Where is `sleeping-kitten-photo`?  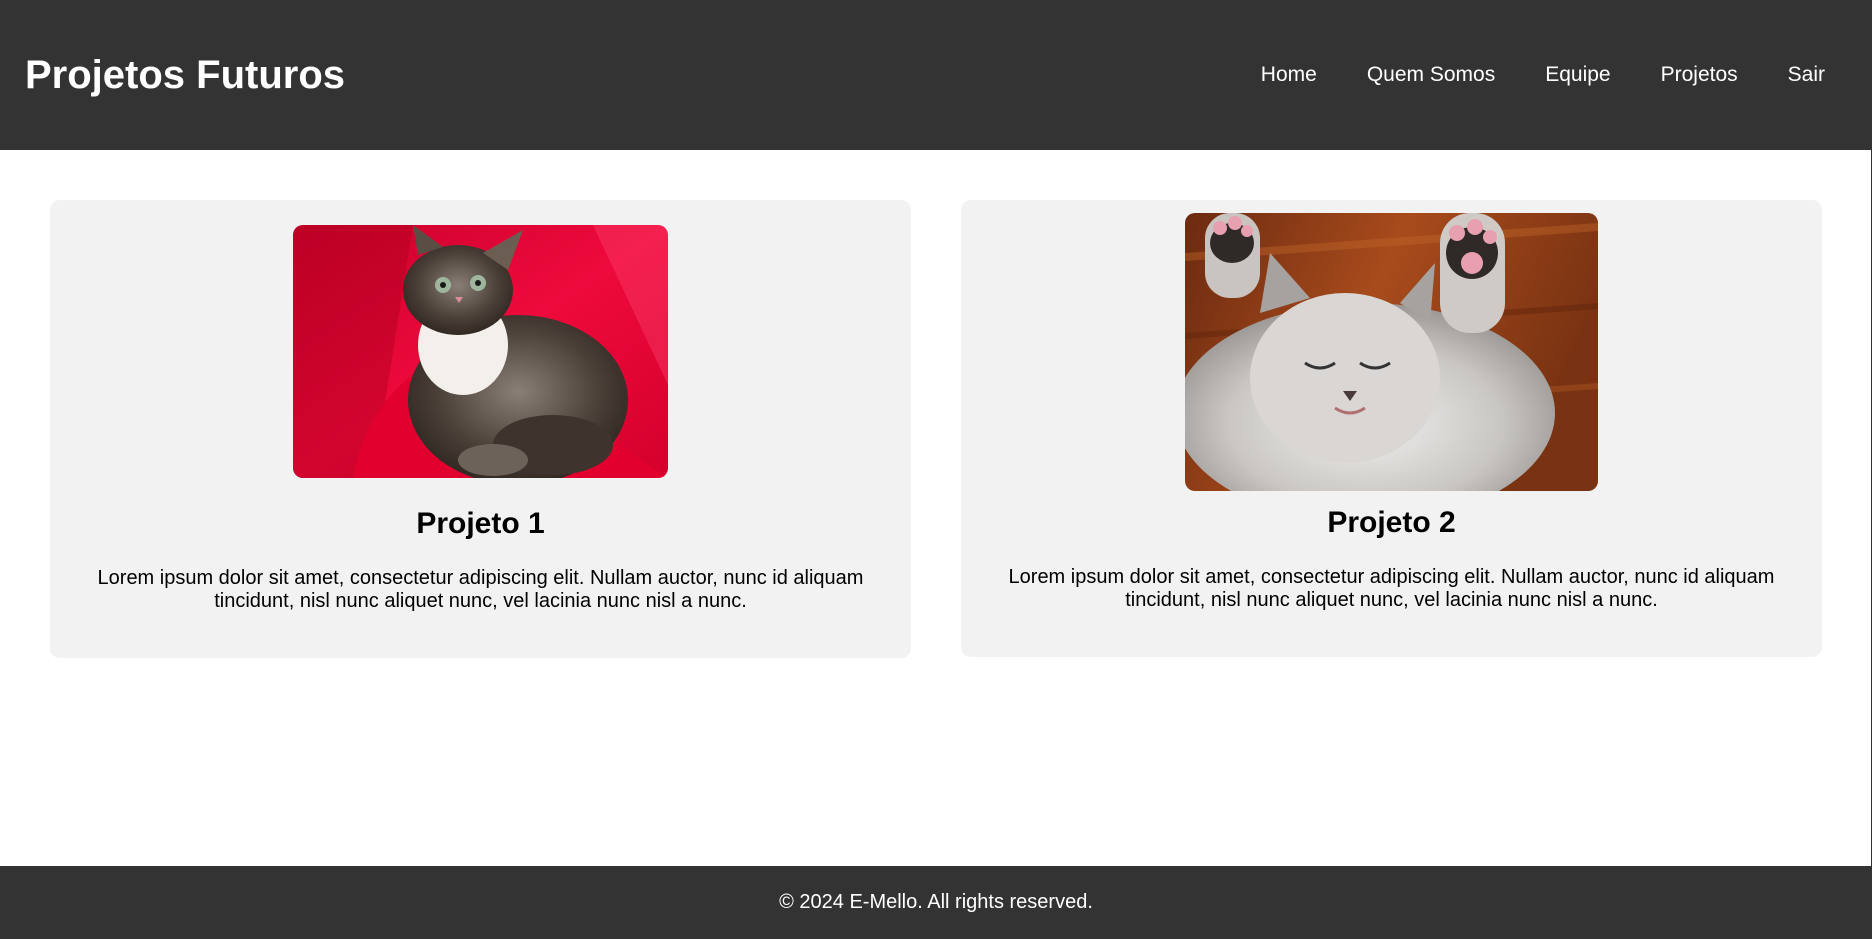 sleeping-kitten-photo is located at coordinates (1391, 352).